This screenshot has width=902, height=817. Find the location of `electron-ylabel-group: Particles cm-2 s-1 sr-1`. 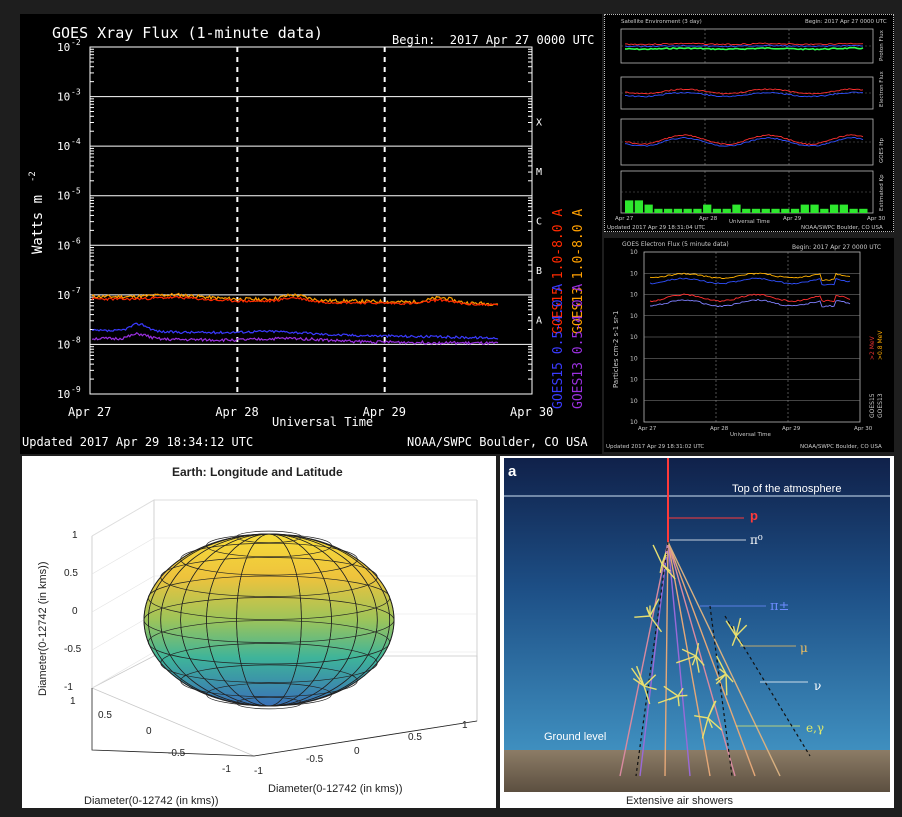

electron-ylabel-group: Particles cm-2 s-1 sr-1 is located at coordinates (616, 349).